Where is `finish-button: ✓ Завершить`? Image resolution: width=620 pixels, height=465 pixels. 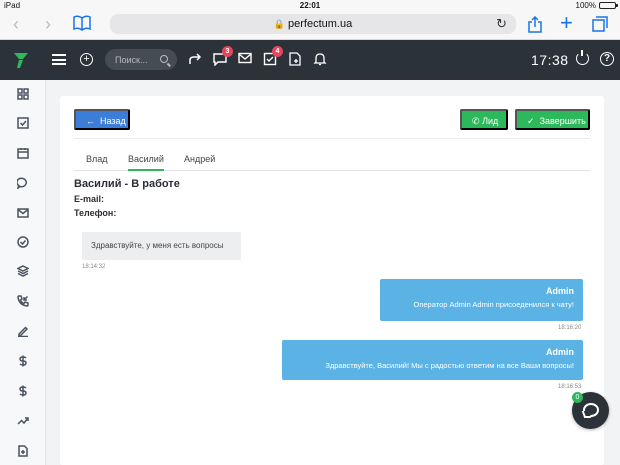 finish-button: ✓ Завершить is located at coordinates (552, 119).